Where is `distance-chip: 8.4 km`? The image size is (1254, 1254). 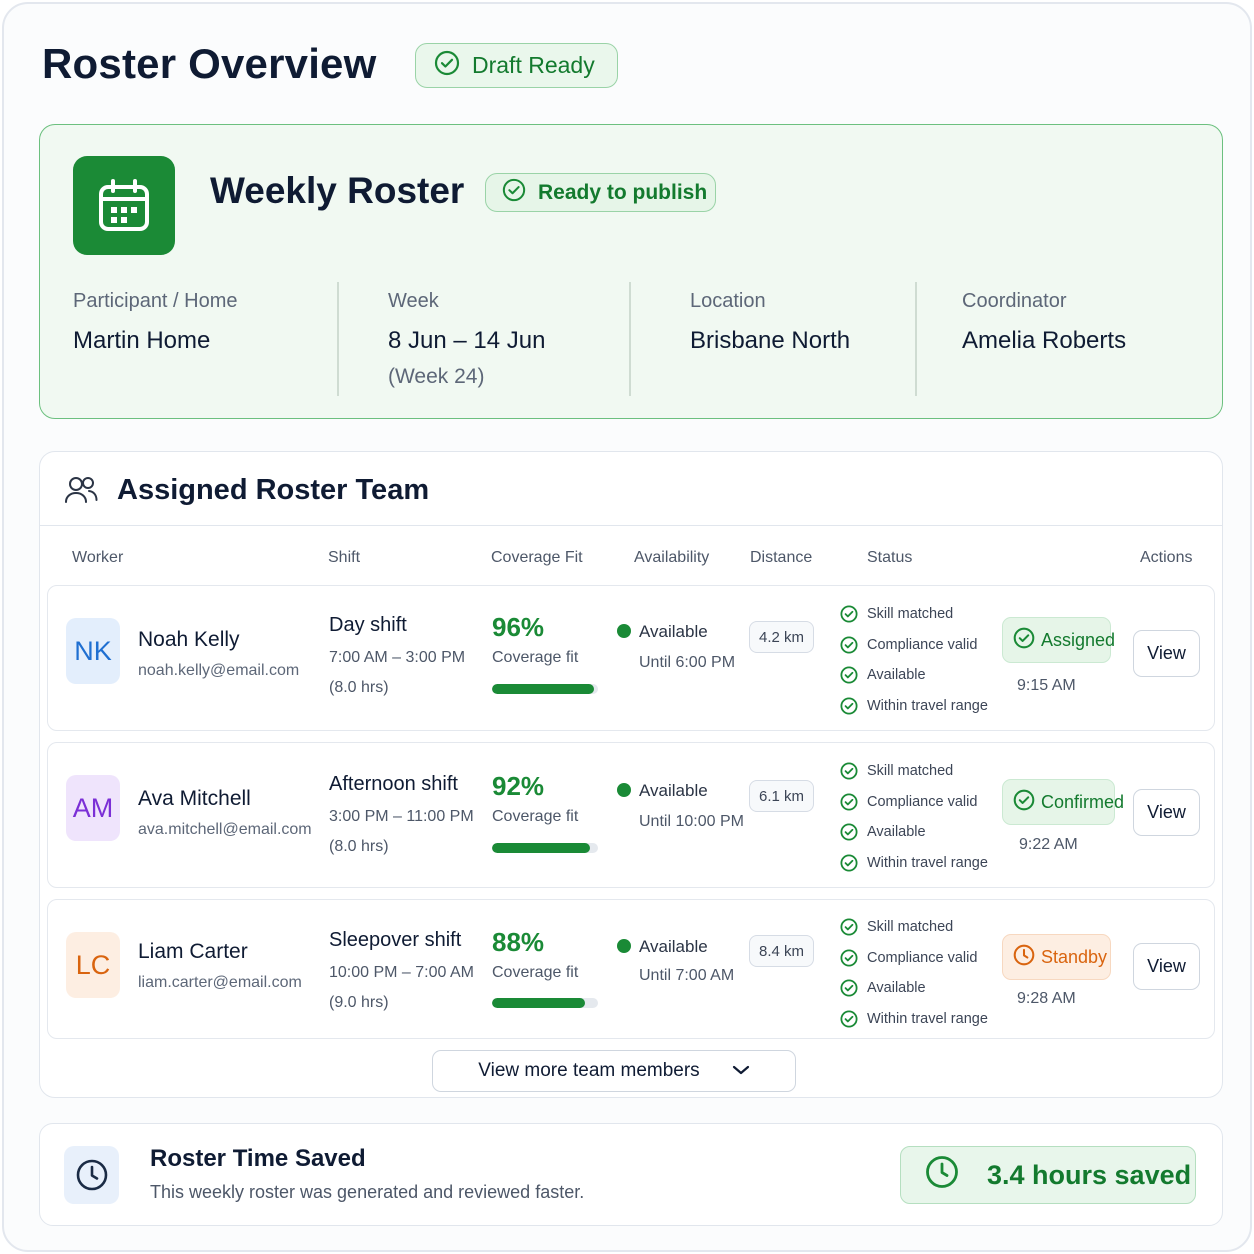
distance-chip: 8.4 km is located at coordinates (781, 951).